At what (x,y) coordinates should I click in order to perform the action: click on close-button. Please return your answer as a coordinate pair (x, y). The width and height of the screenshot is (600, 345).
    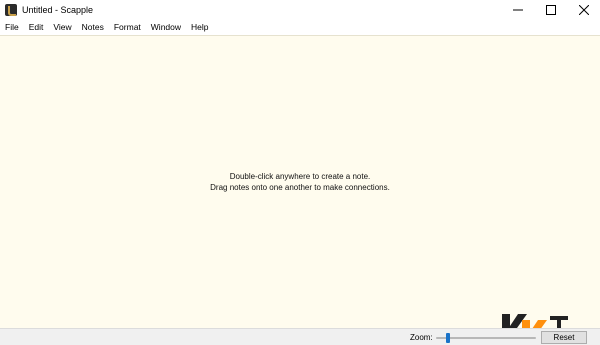
    Looking at the image, I should click on (583, 10).